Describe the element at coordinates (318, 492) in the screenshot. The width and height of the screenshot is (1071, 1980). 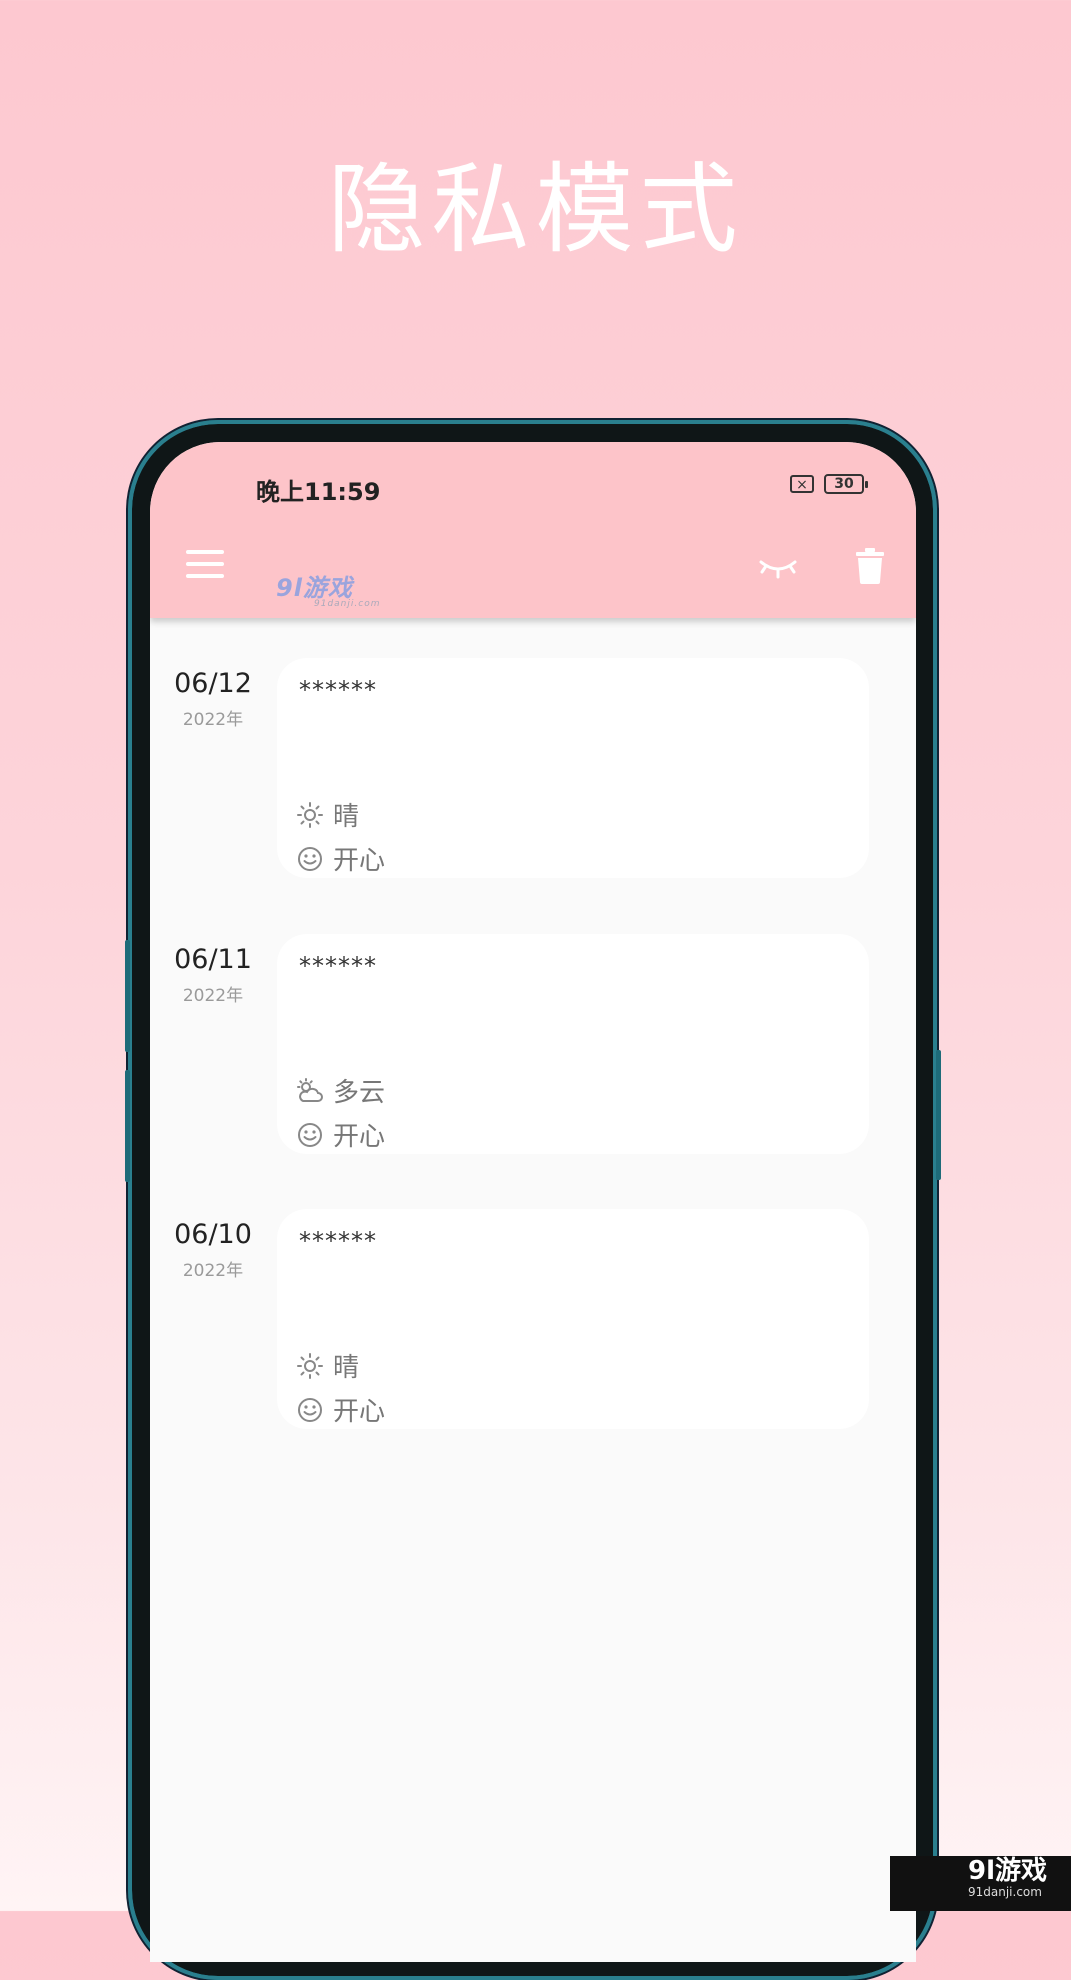
I see `status-time: 晚上11:59` at that location.